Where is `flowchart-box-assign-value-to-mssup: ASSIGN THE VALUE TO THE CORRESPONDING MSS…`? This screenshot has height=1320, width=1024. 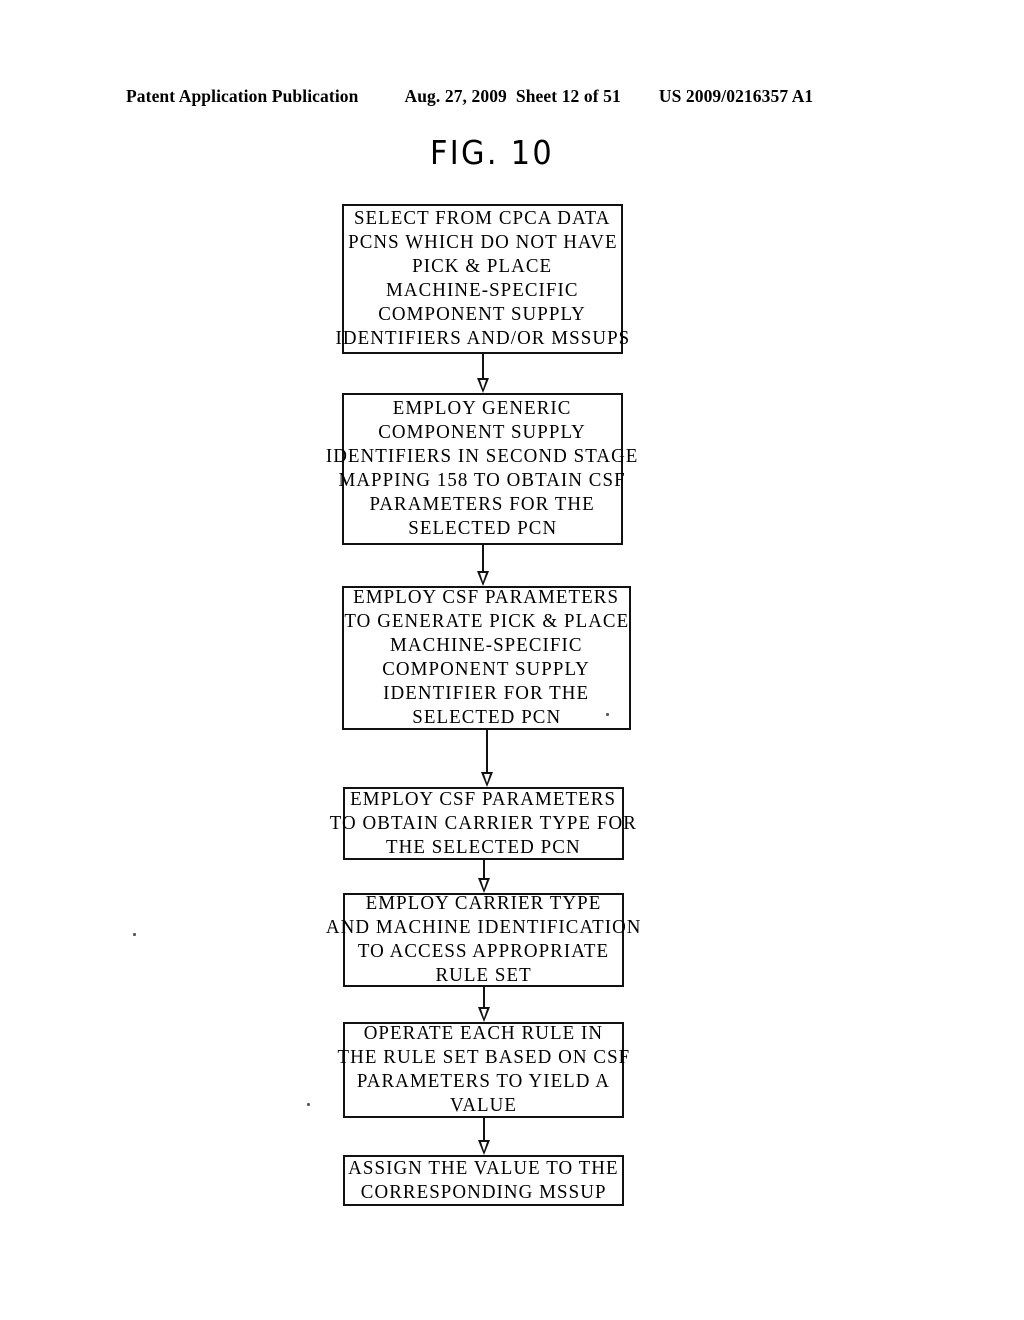 flowchart-box-assign-value-to-mssup: ASSIGN THE VALUE TO THE CORRESPONDING MSS… is located at coordinates (483, 1180).